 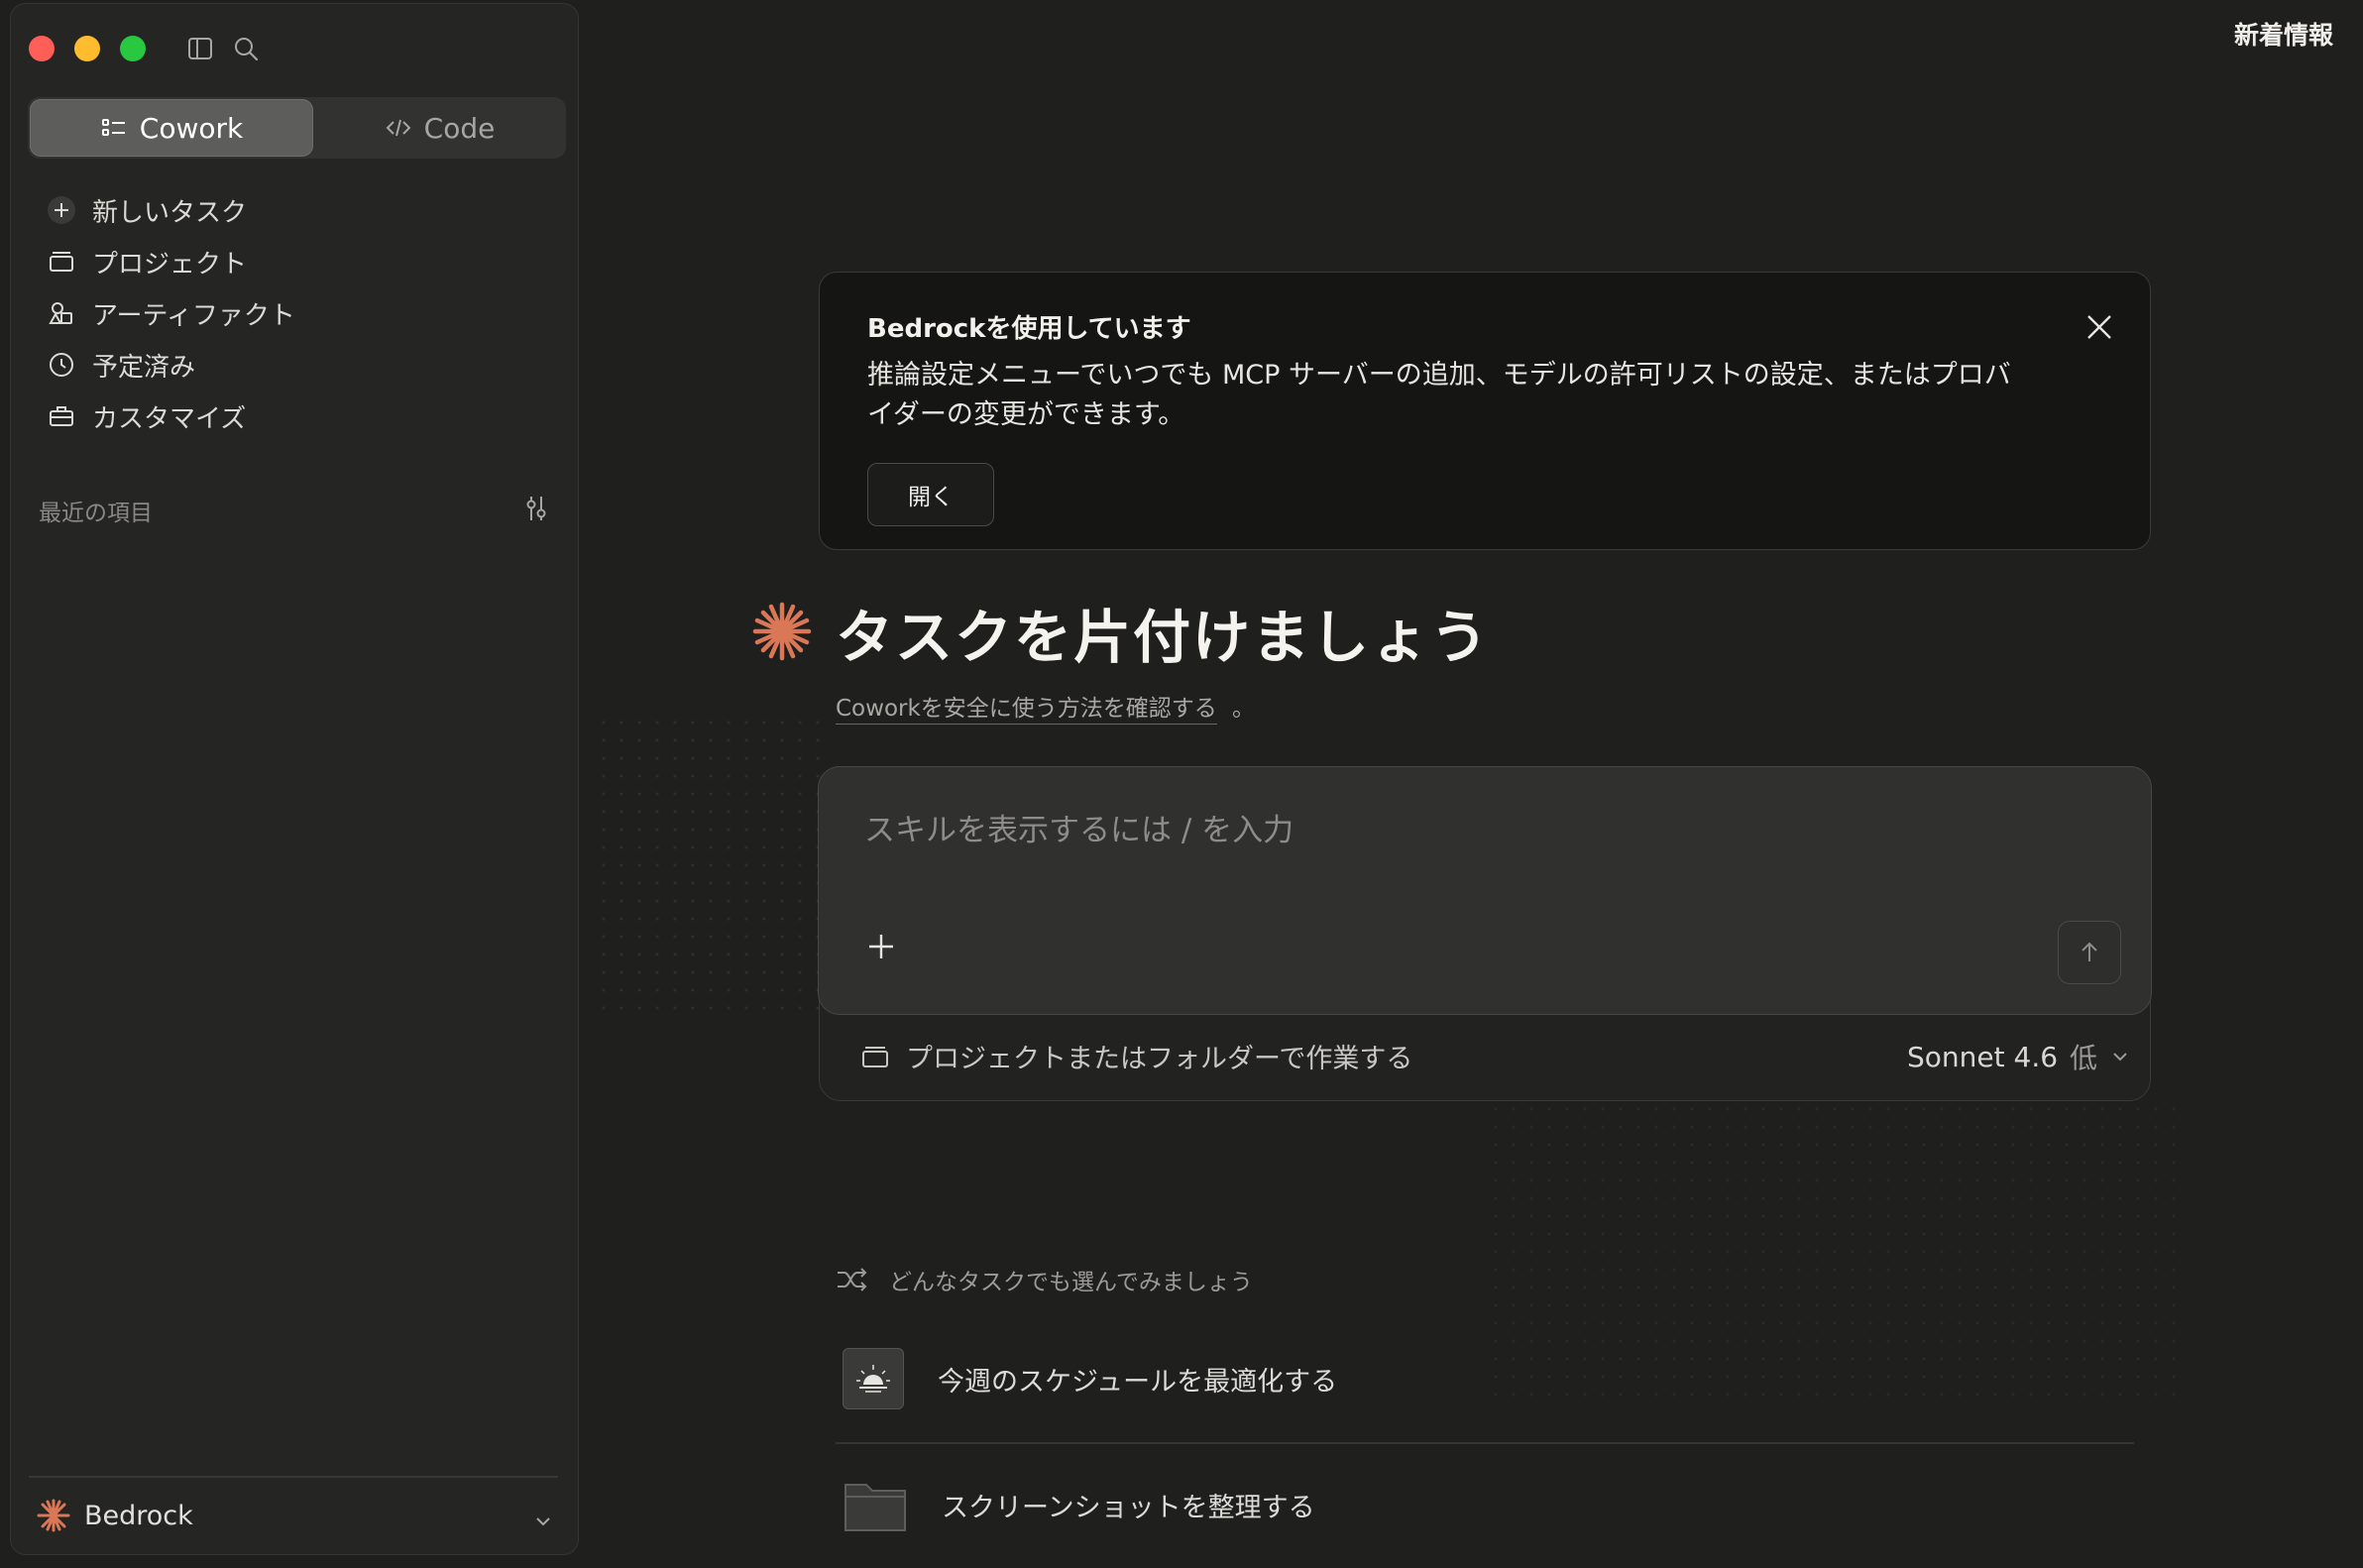 What do you see at coordinates (61, 416) in the screenshot?
I see `briefcase-icon` at bounding box center [61, 416].